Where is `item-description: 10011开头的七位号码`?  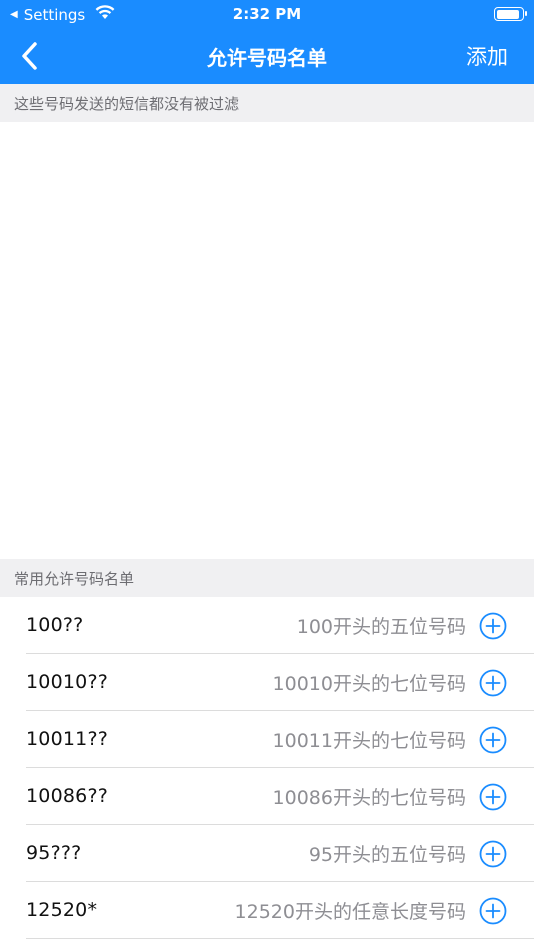
item-description: 10011开头的七位号码 is located at coordinates (369, 740).